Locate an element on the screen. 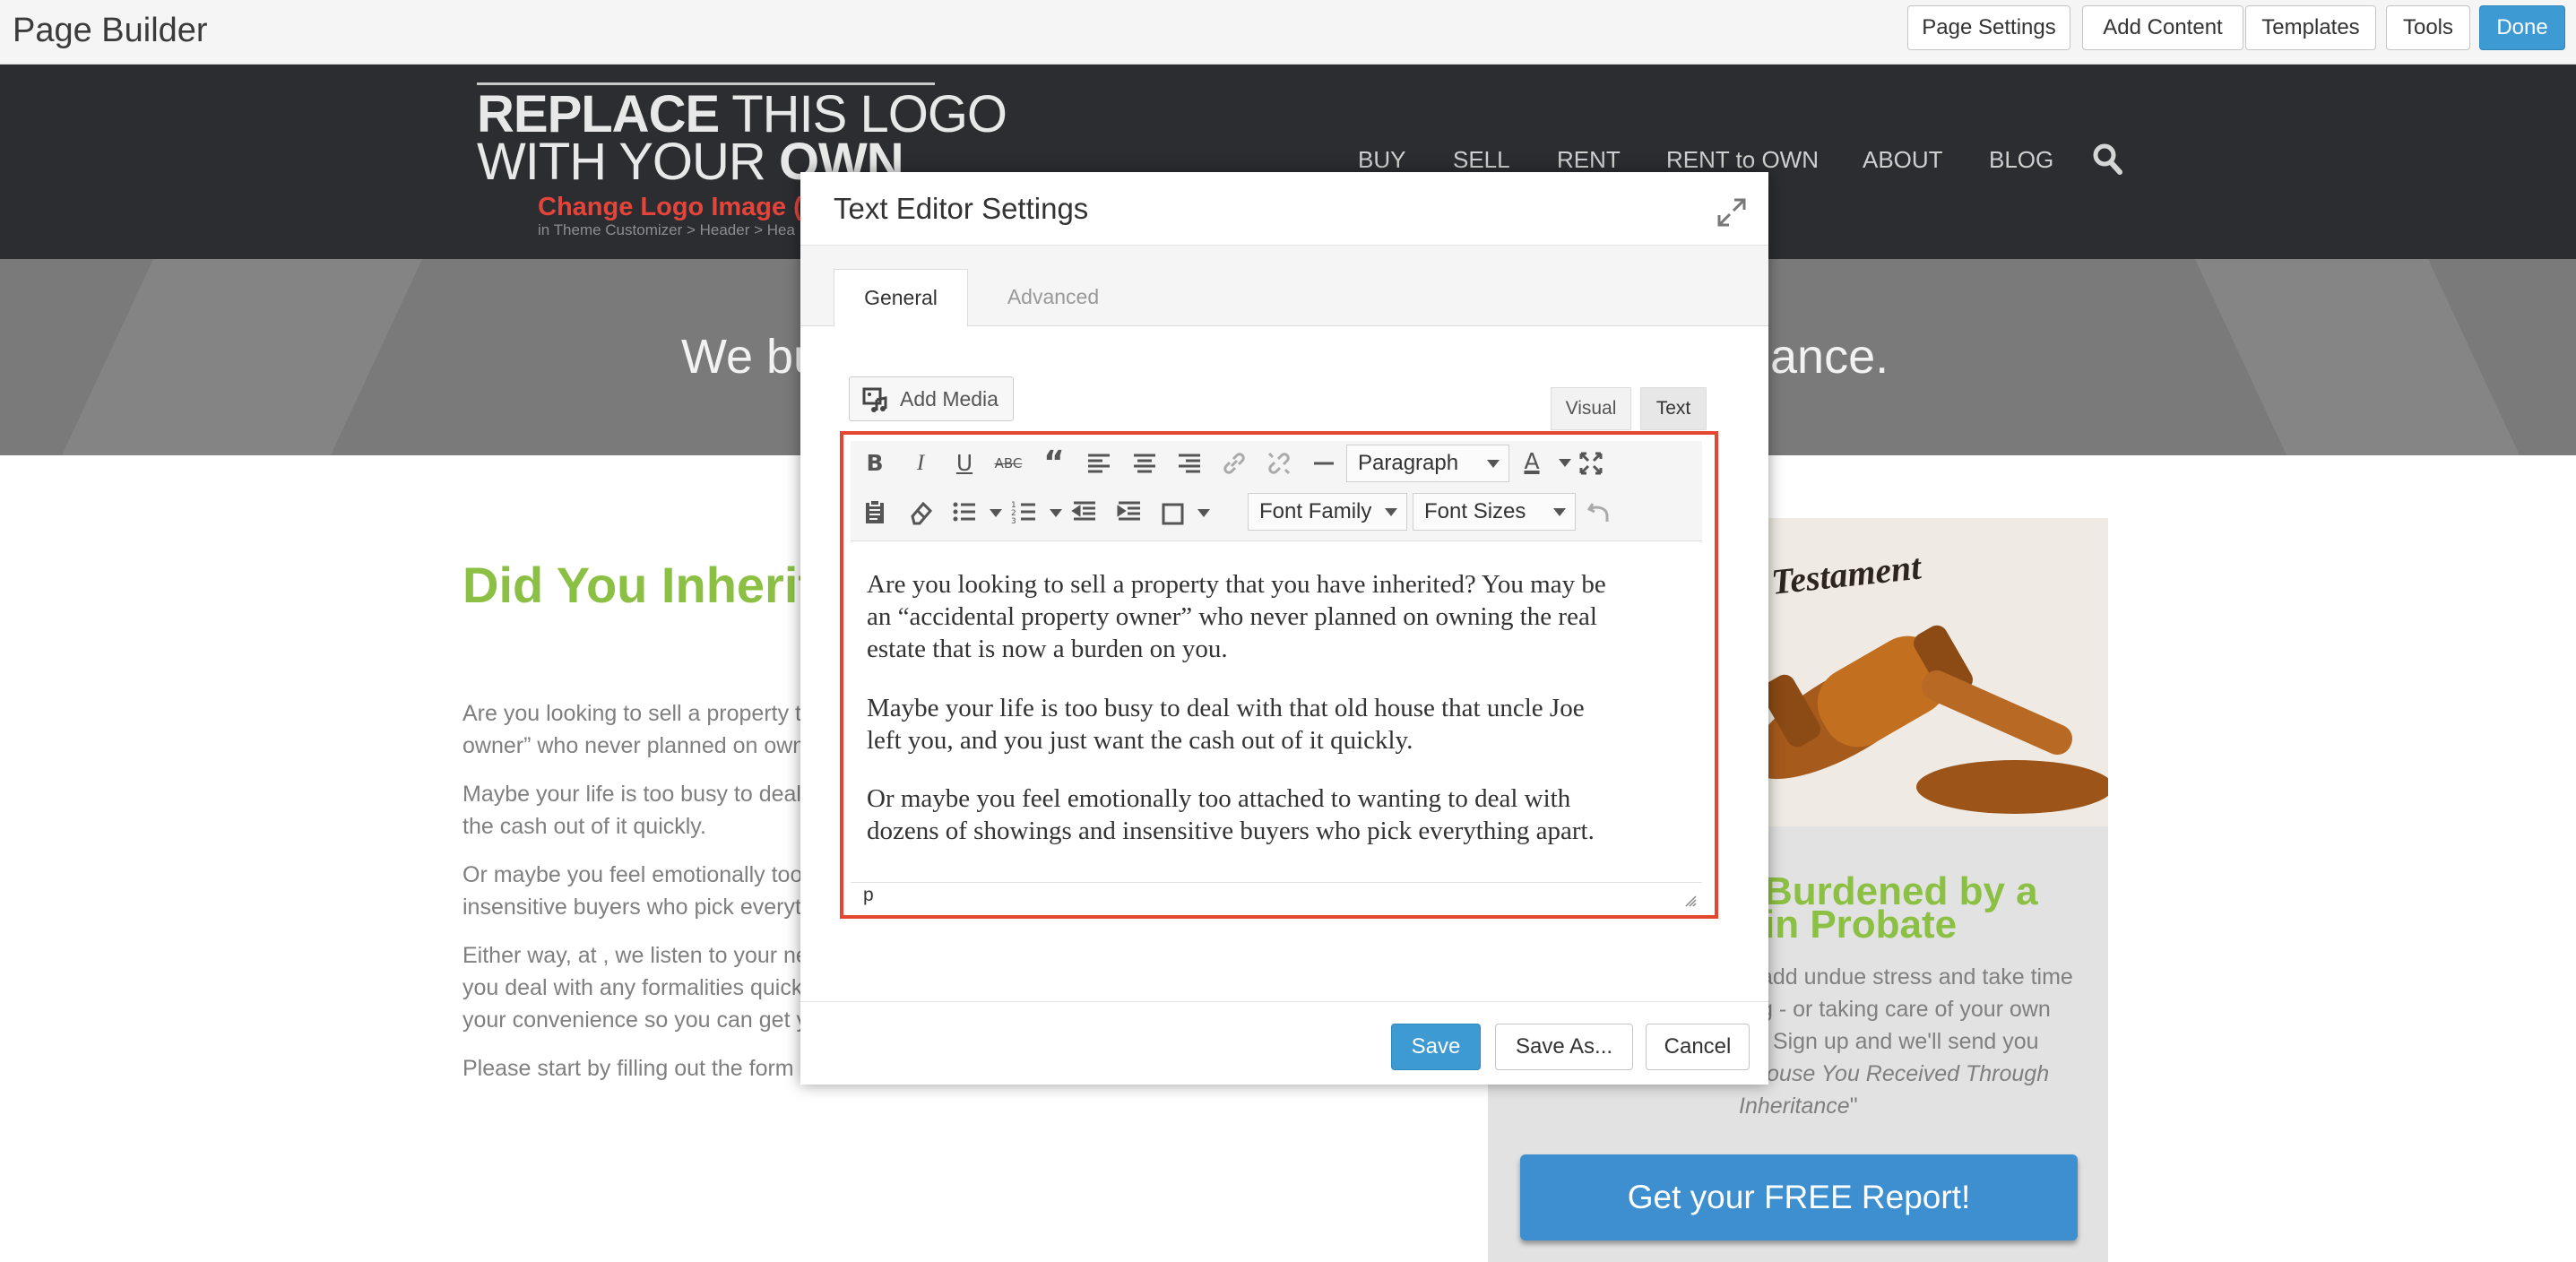 The image size is (2576, 1262). cancel-button: Cancel is located at coordinates (1698, 1047).